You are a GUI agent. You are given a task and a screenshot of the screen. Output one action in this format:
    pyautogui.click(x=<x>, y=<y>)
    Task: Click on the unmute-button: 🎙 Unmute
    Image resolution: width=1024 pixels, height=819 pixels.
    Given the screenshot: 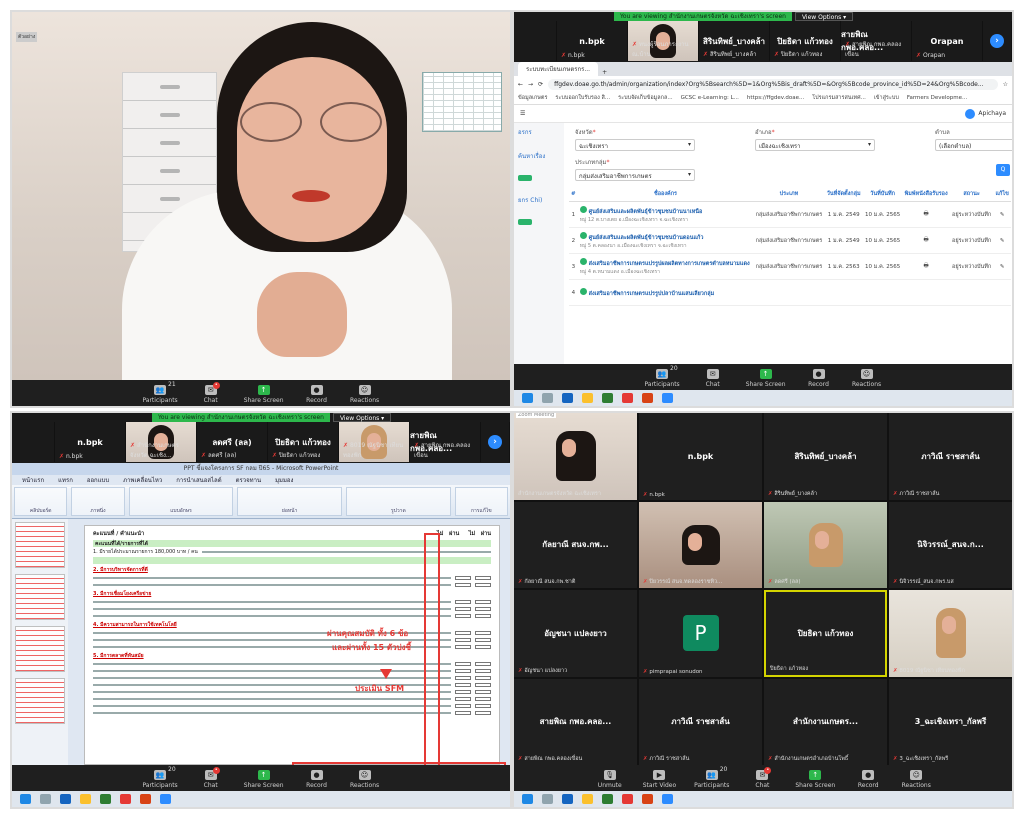 What is the action you would take?
    pyautogui.click(x=610, y=779)
    